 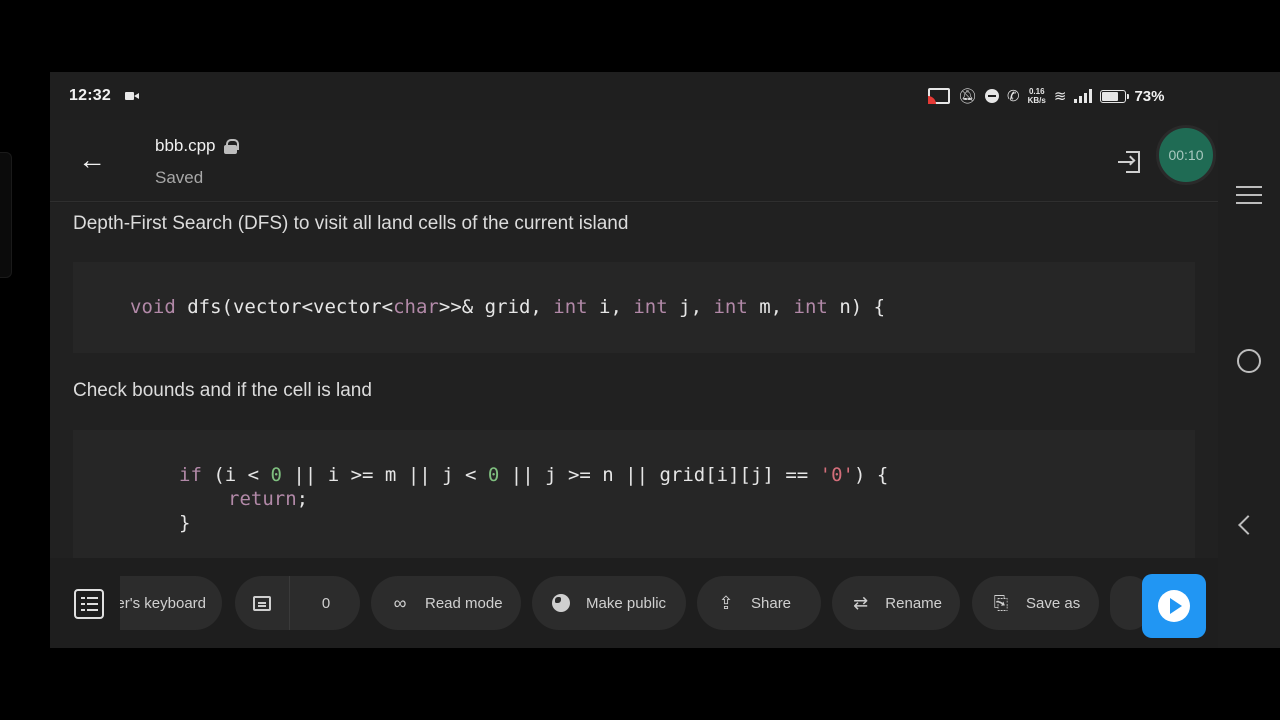 What do you see at coordinates (190, 475) in the screenshot?
I see `code-keyword: if` at bounding box center [190, 475].